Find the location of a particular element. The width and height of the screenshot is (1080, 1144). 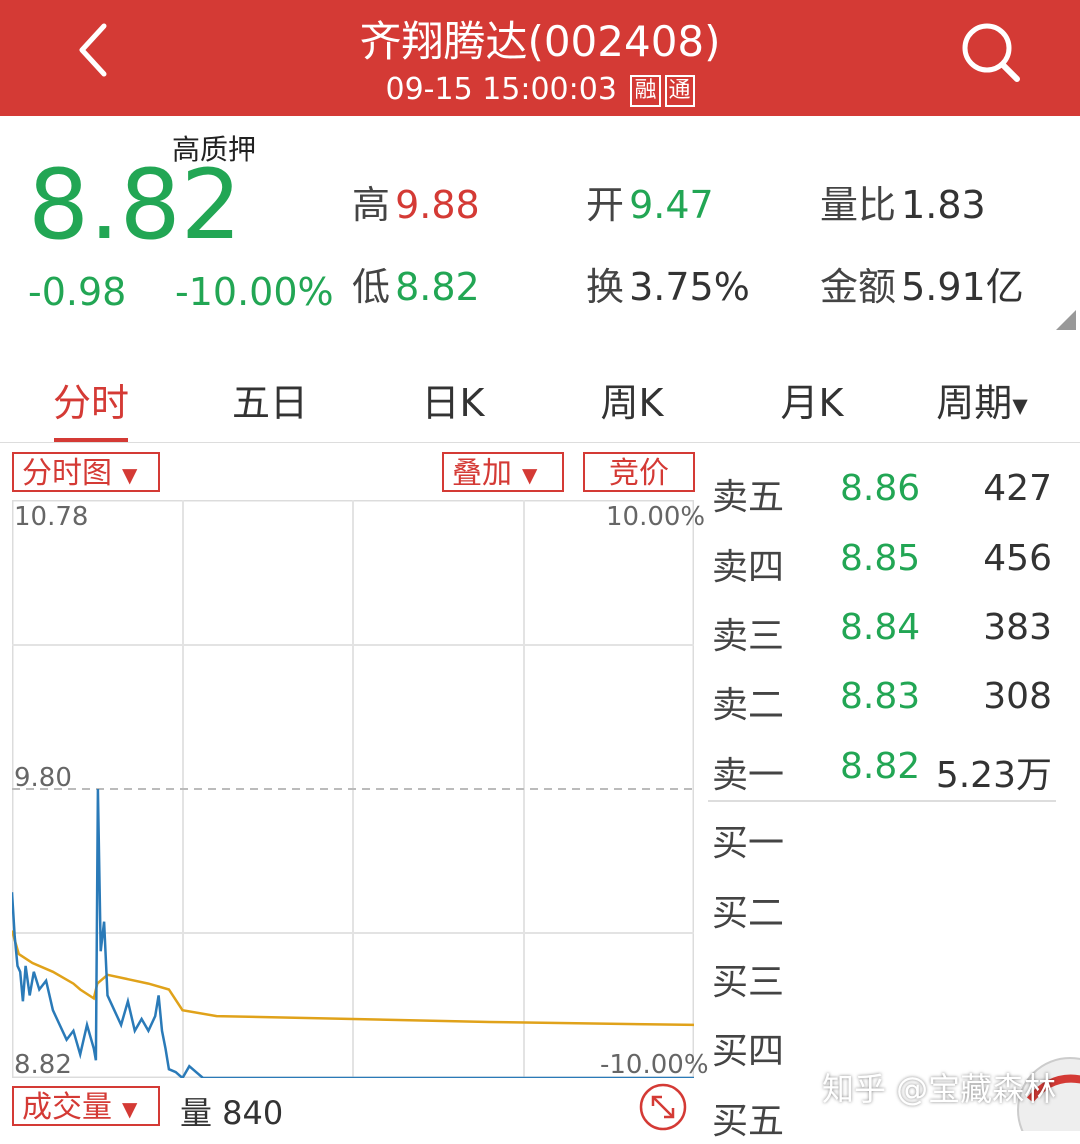

high-price-stat: 高 9.88 is located at coordinates (416, 201).